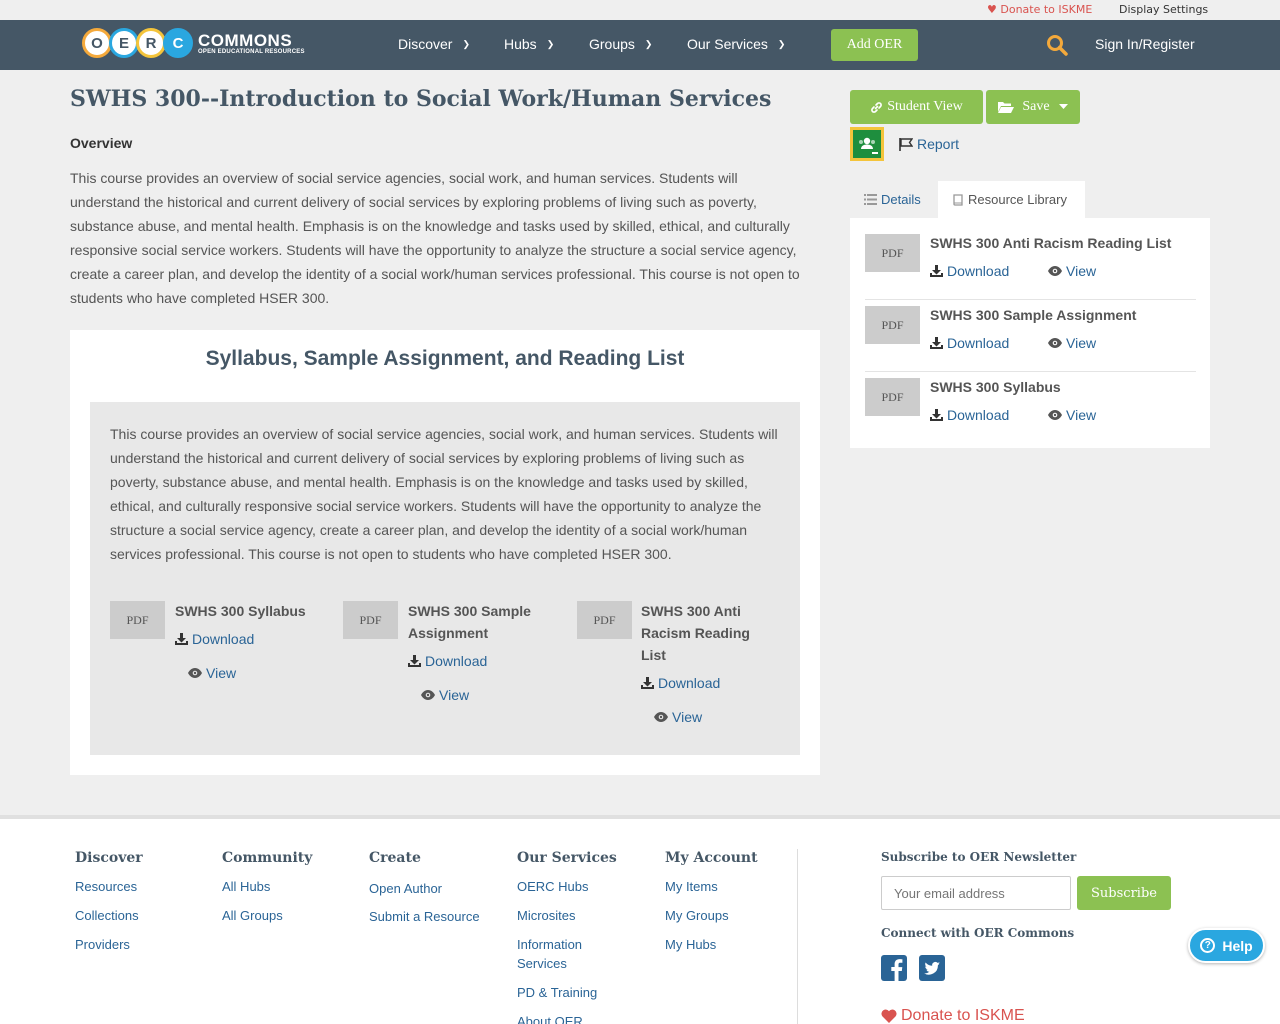 The image size is (1280, 1024). Describe the element at coordinates (953, 1015) in the screenshot. I see `footer-donate-link: Donate to ISKME` at that location.